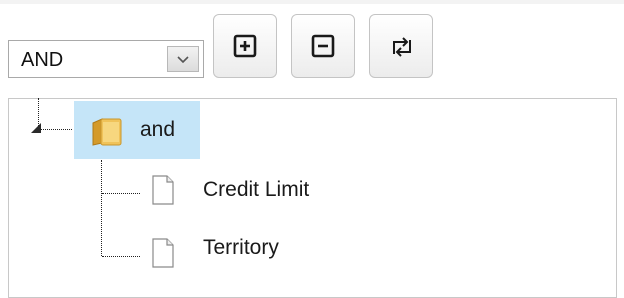 The width and height of the screenshot is (624, 298). I want to click on tree-node-child: Credit Limit, so click(255, 190).